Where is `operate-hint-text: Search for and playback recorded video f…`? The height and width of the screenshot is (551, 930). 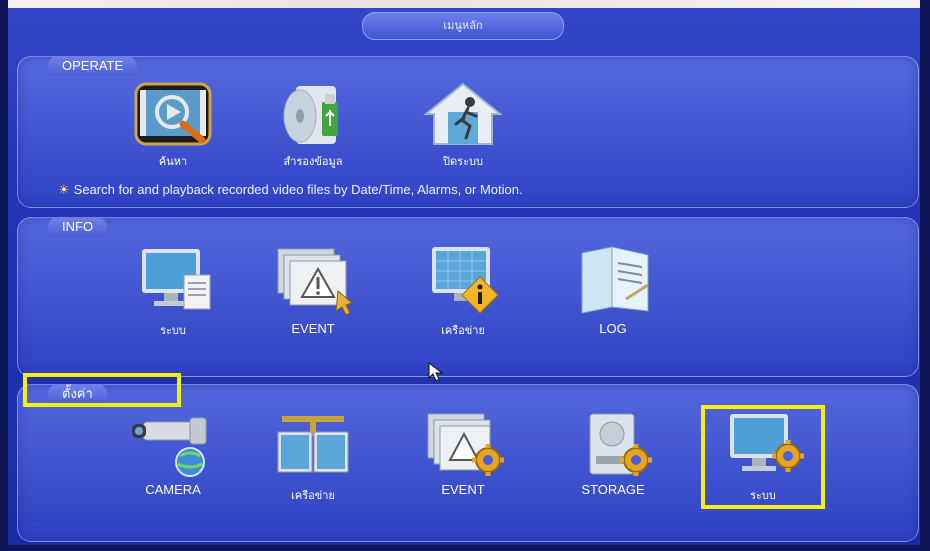
operate-hint-text: Search for and playback recorded video f… is located at coordinates (298, 189).